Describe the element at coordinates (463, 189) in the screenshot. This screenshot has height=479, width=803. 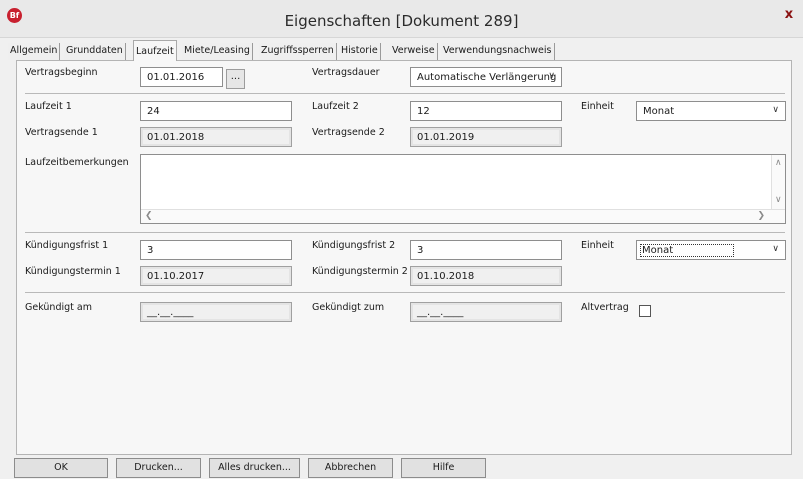
I see `laufzeitbemerkungen-textarea: ∧ ∨ ❮ ❯` at that location.